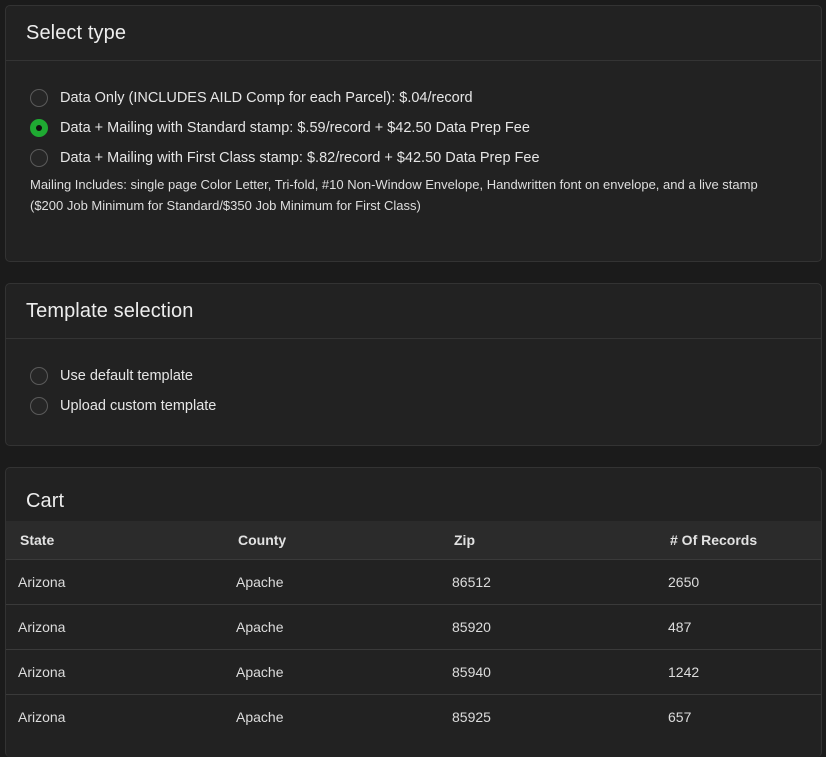 This screenshot has height=757, width=826. I want to click on option-custom-template: Upload custom template, so click(123, 406).